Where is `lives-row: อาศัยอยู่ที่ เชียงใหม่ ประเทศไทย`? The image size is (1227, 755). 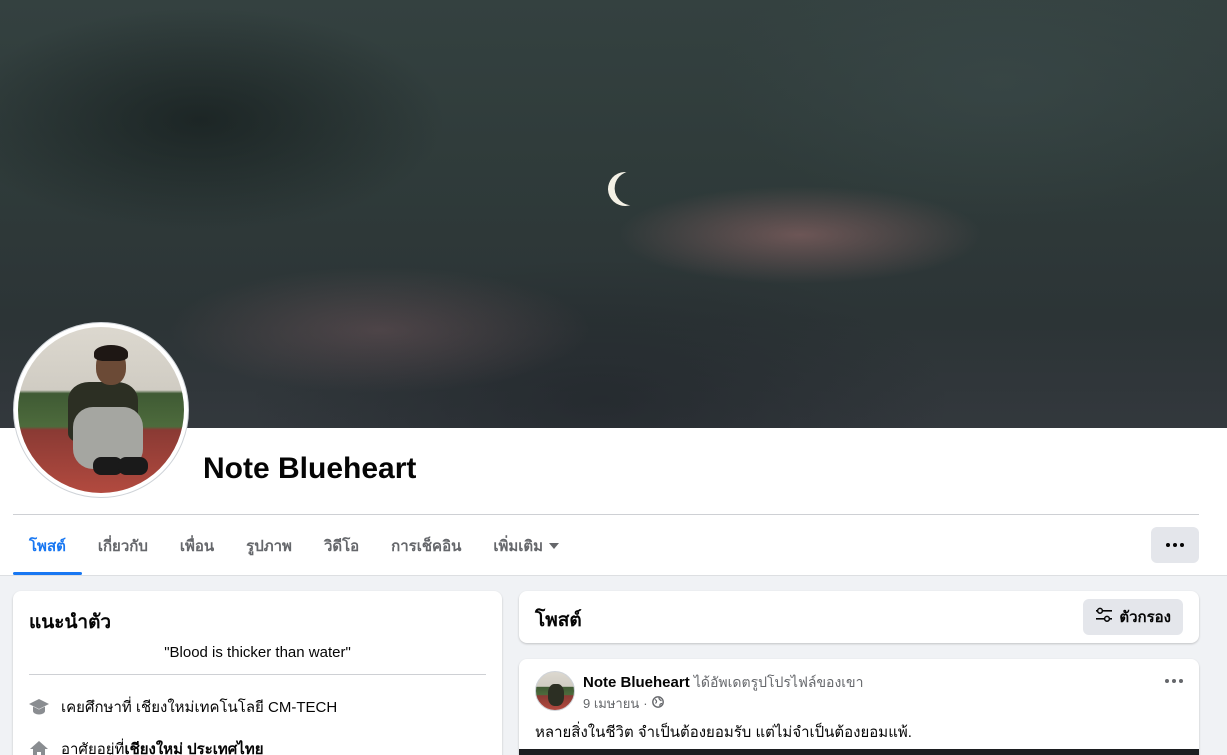 lives-row: อาศัยอยู่ที่ เชียงใหม่ ประเทศไทย is located at coordinates (145, 746).